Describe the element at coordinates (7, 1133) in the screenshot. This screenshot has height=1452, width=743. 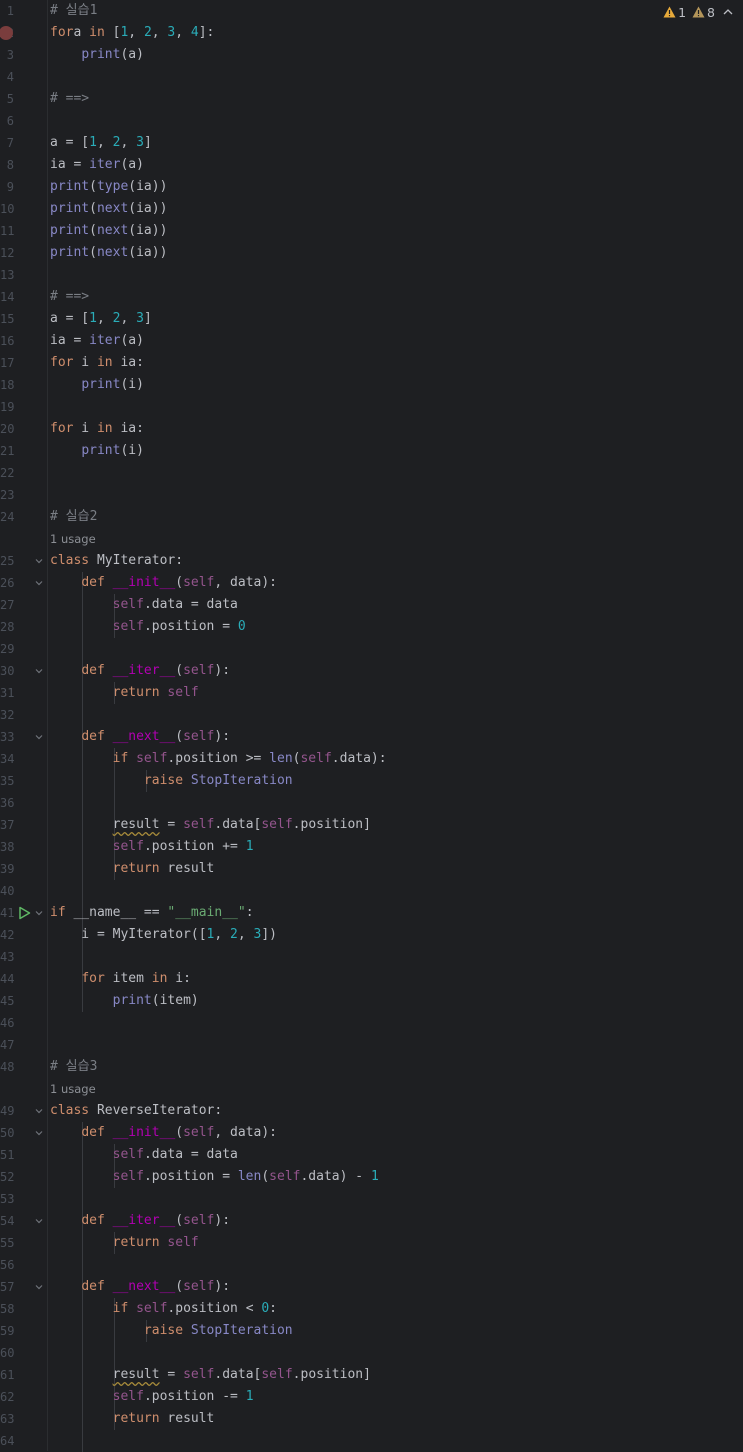
I see `line-number: 50` at that location.